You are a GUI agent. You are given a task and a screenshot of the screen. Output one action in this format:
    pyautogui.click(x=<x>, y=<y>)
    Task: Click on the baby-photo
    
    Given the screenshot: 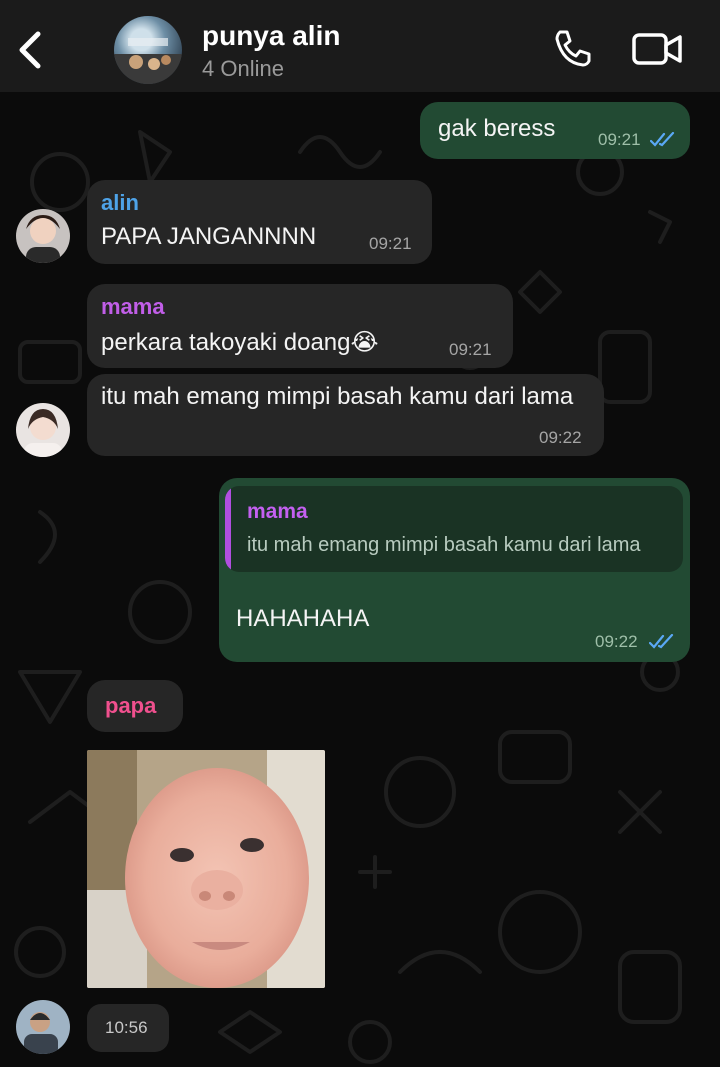 What is the action you would take?
    pyautogui.click(x=206, y=869)
    